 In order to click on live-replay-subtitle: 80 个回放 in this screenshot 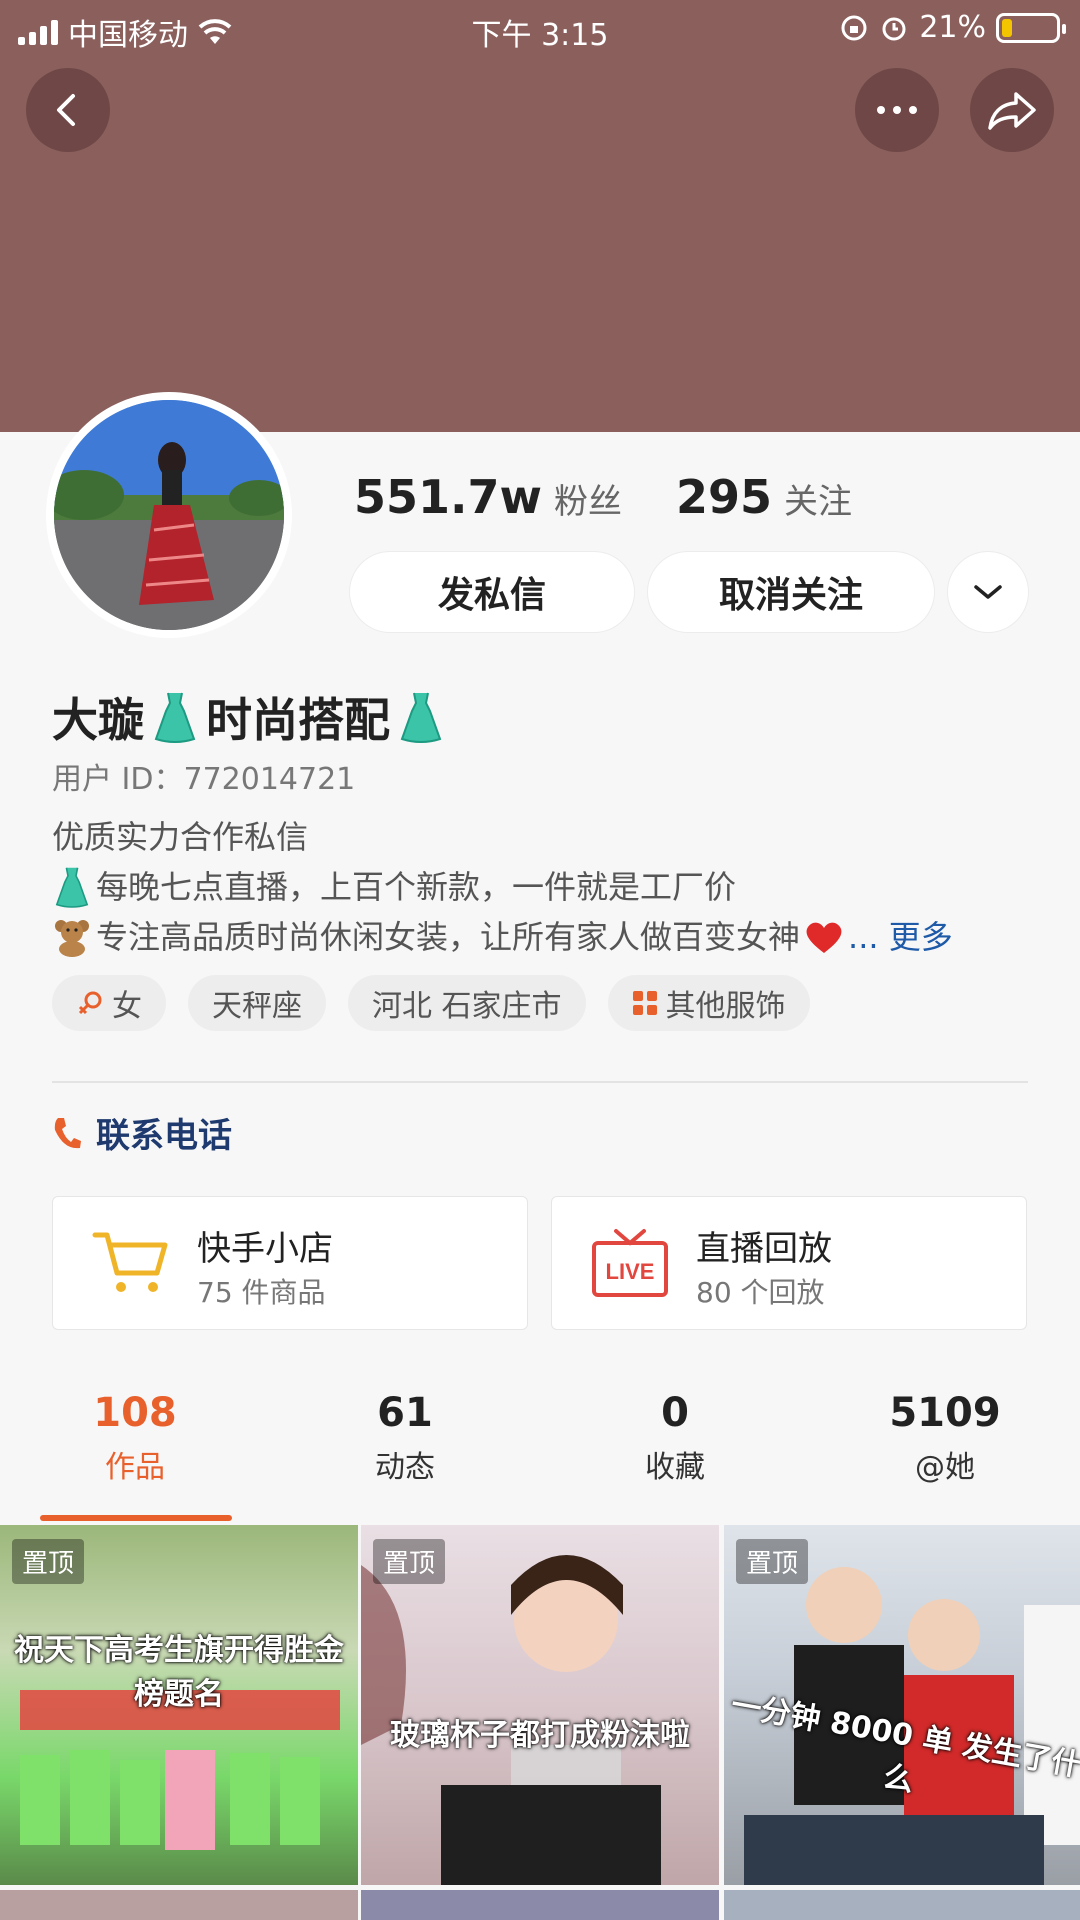, I will do `click(760, 1292)`.